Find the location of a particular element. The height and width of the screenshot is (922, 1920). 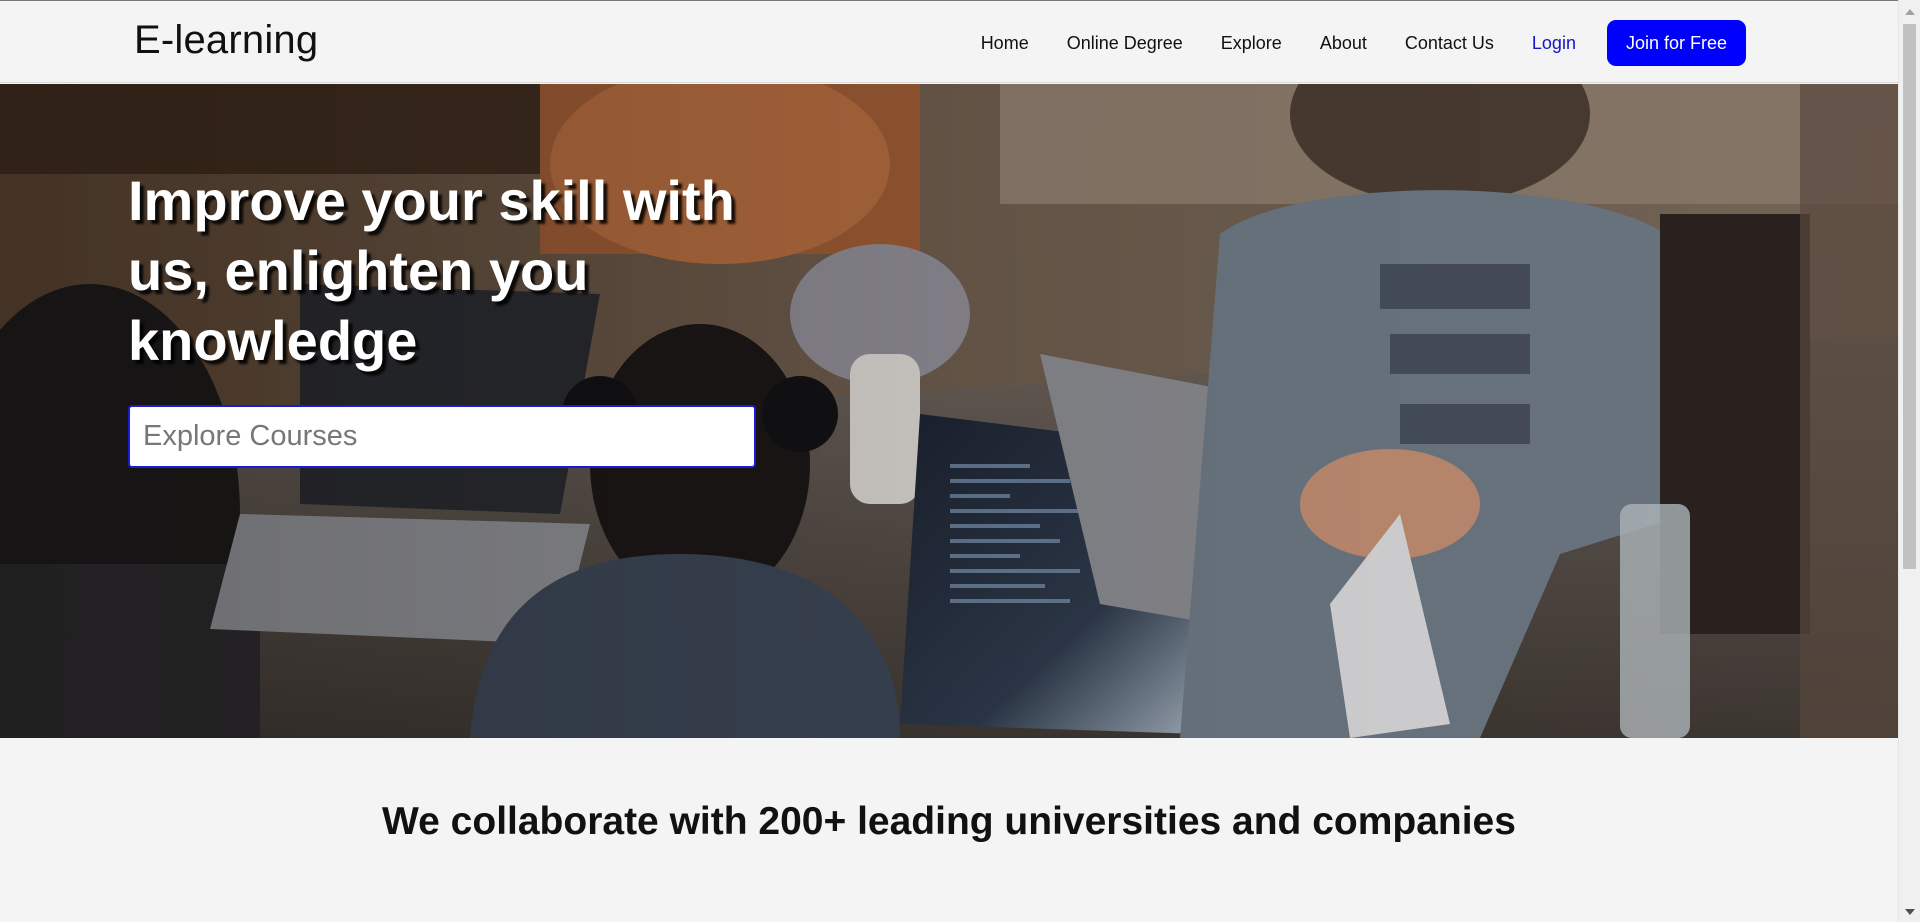

scroll-up-arrow-icon is located at coordinates (1910, 12).